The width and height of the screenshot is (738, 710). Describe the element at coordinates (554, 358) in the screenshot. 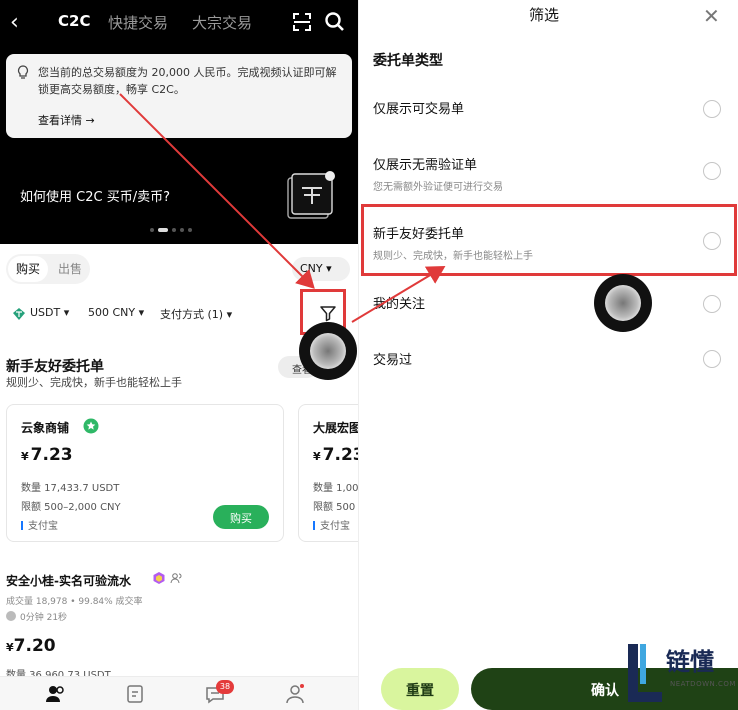

I see `option-traded-before: 交易过` at that location.